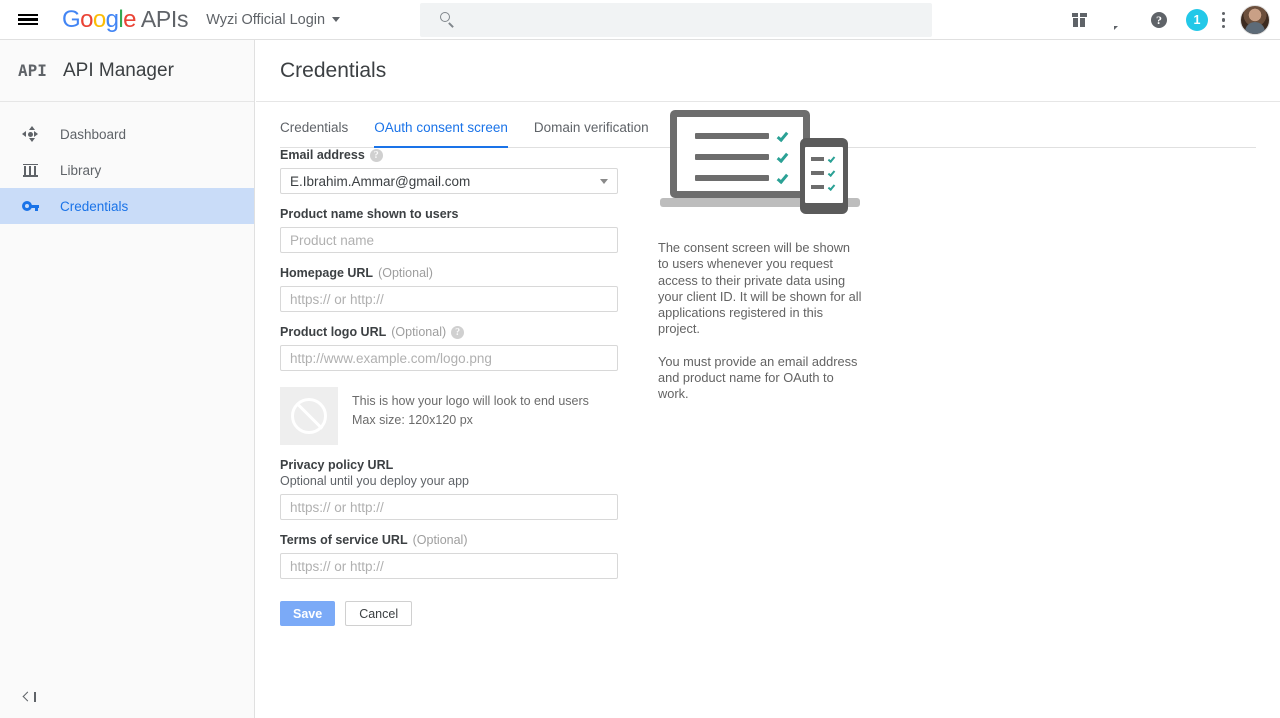 The width and height of the screenshot is (1280, 718). What do you see at coordinates (1079, 20) in the screenshot?
I see `gift-icon` at bounding box center [1079, 20].